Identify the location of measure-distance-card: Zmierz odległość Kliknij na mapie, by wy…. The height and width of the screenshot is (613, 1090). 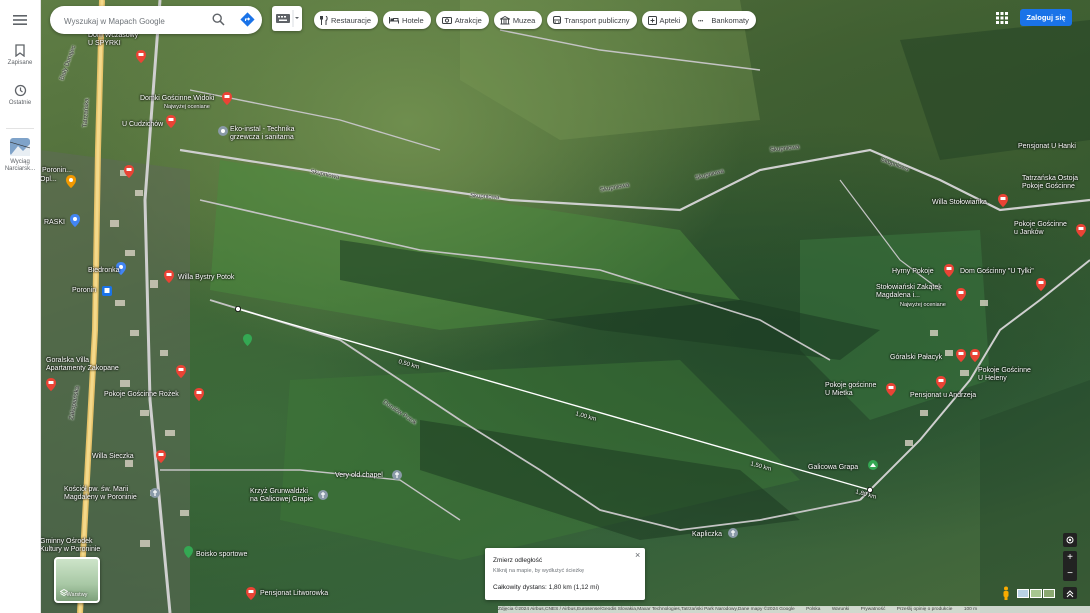
(565, 574).